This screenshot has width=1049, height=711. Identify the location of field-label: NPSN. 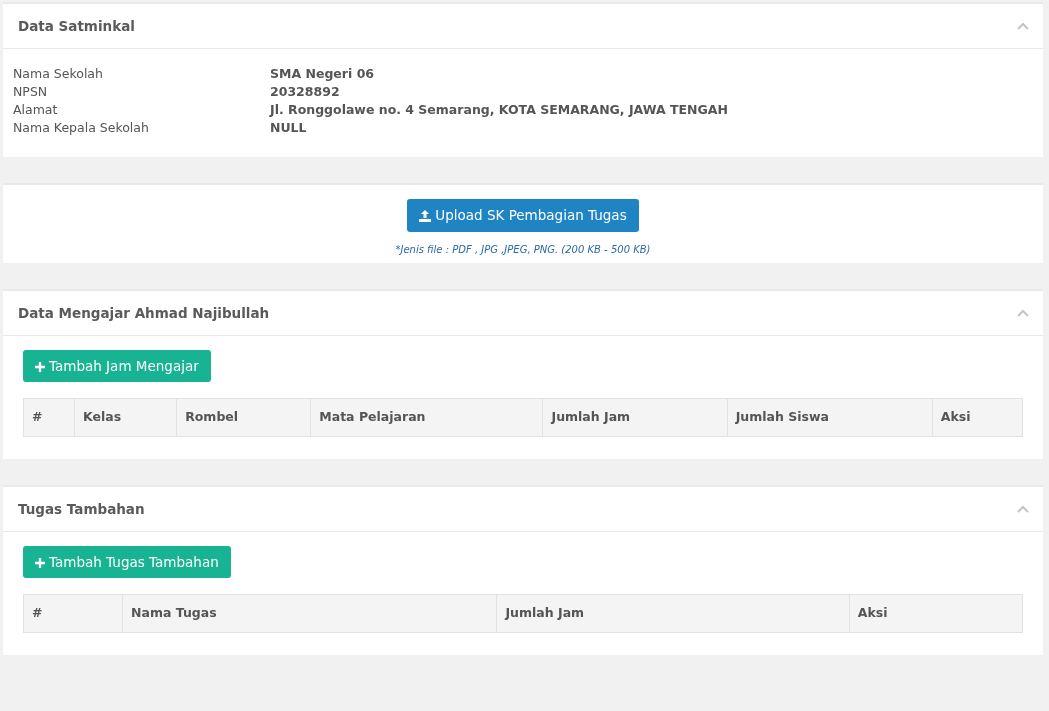
(31, 92).